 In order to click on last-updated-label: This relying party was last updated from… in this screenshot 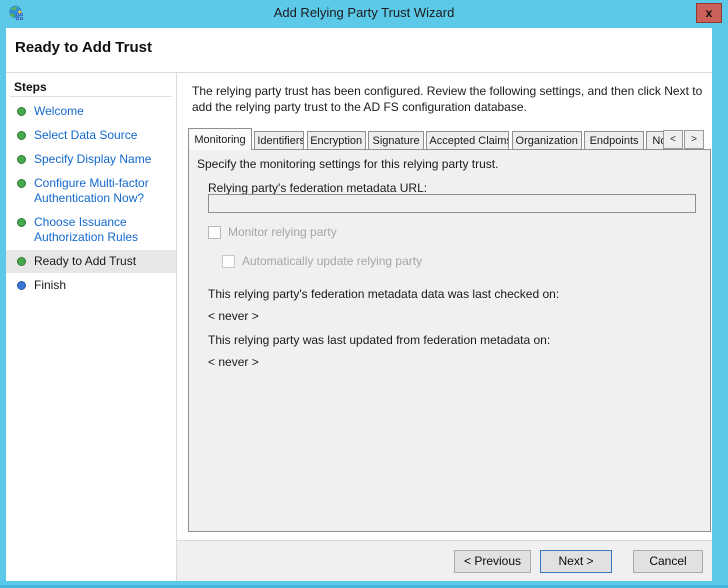, I will do `click(379, 340)`.